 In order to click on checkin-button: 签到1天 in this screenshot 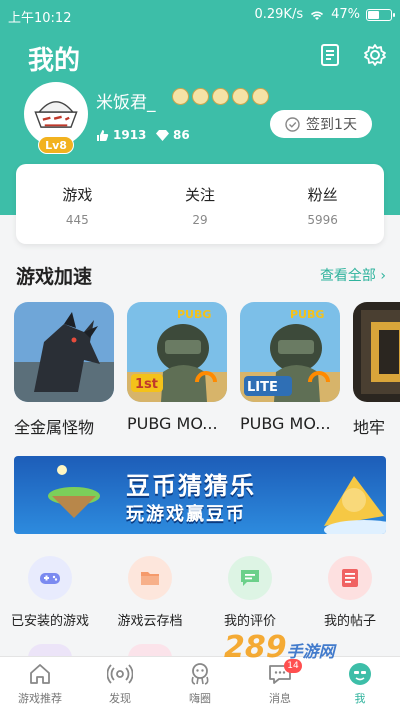, I will do `click(321, 124)`.